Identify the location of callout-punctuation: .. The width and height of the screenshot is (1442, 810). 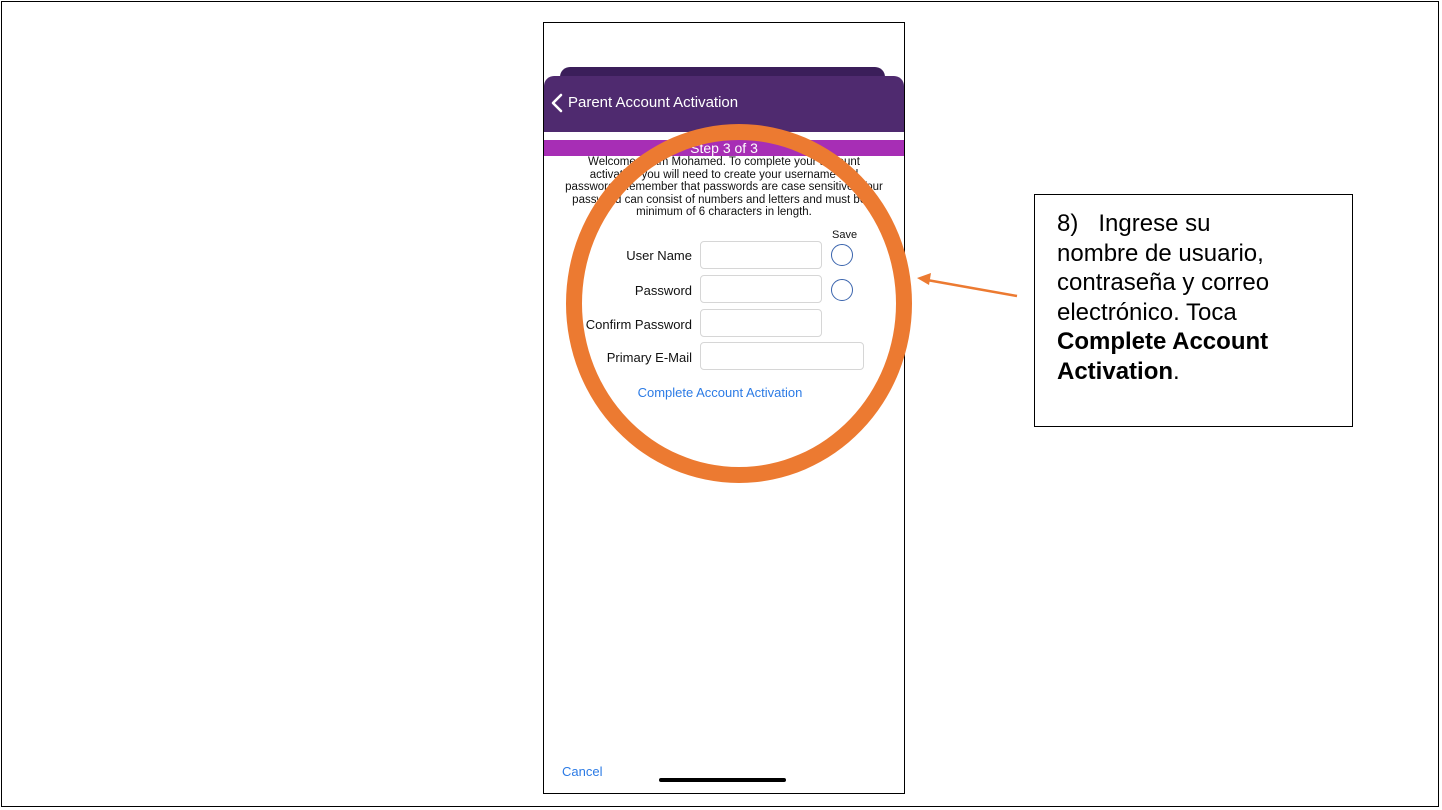
(1176, 371).